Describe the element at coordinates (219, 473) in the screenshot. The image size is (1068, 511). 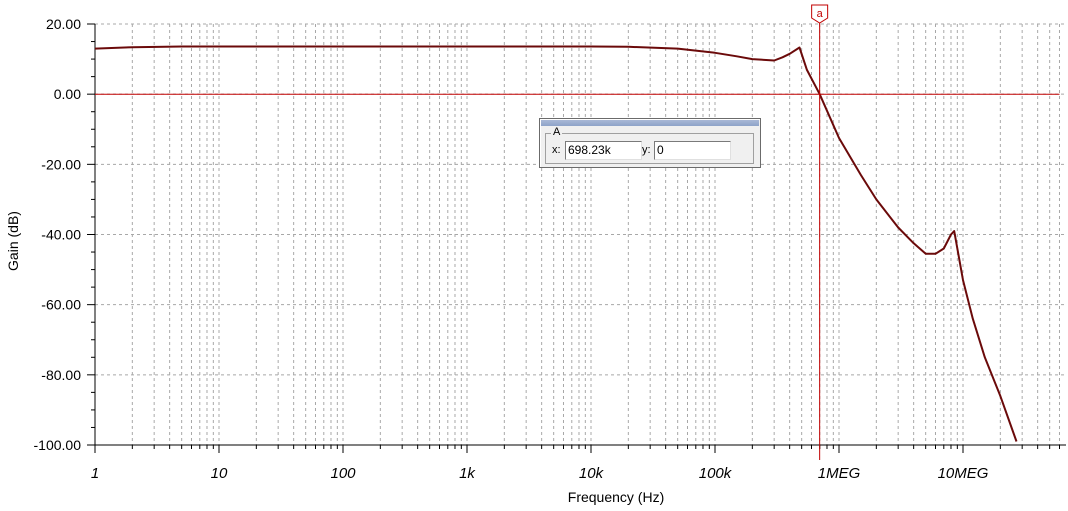
I see `x-tick-label: 10` at that location.